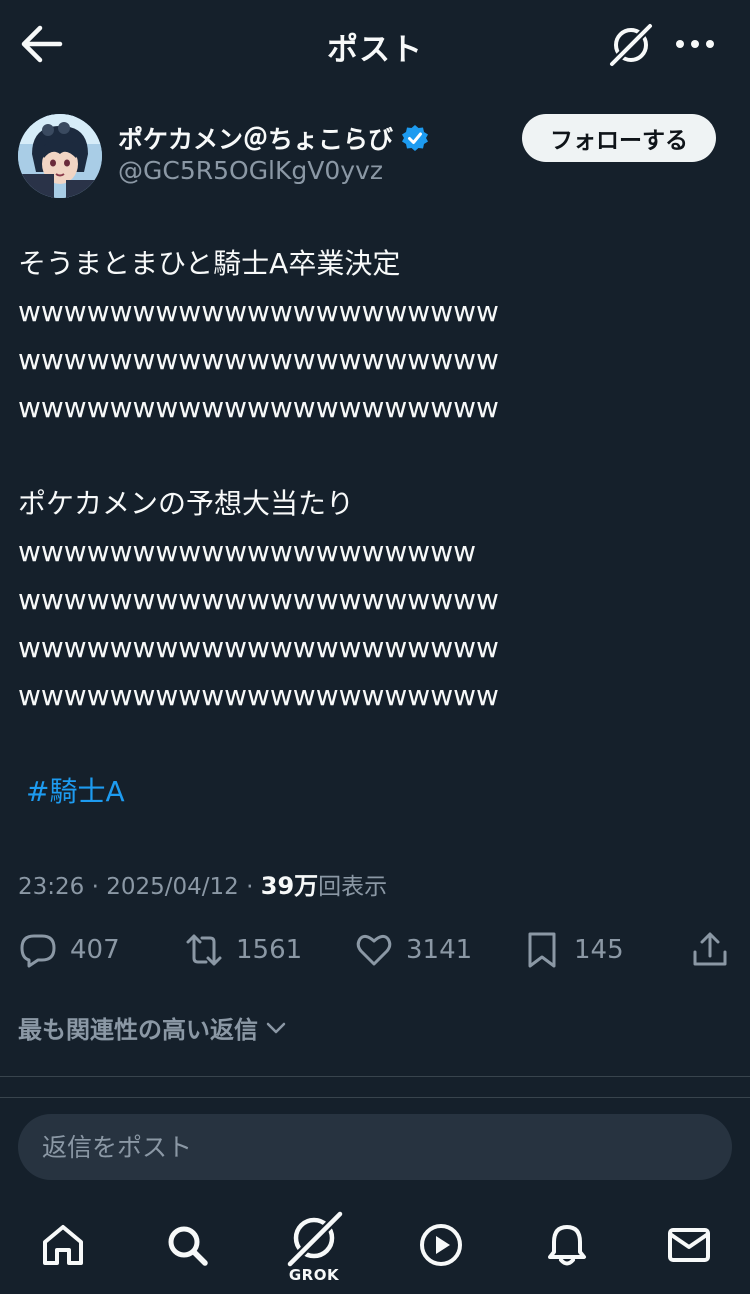  What do you see at coordinates (209, 263) in the screenshot?
I see `post-line: そうまとまひと騎士A卒業決定` at bounding box center [209, 263].